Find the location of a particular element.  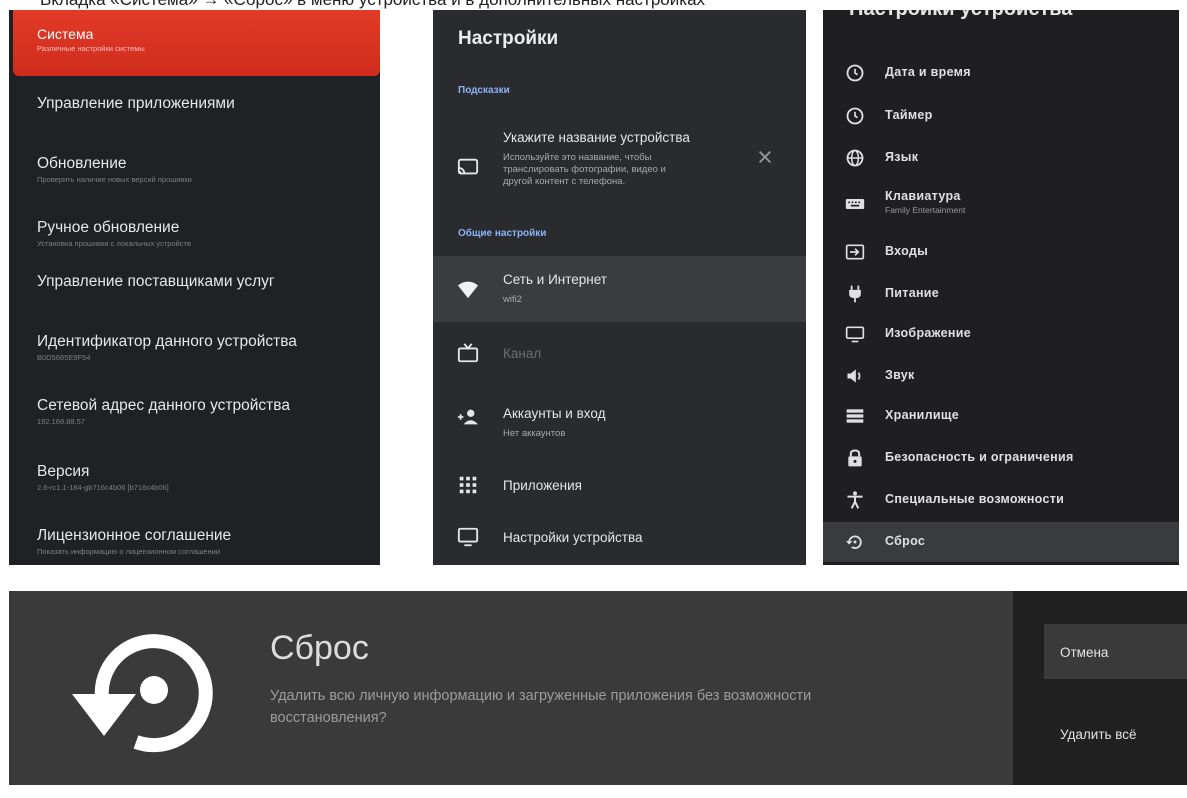

wifi-icon is located at coordinates (468, 290).